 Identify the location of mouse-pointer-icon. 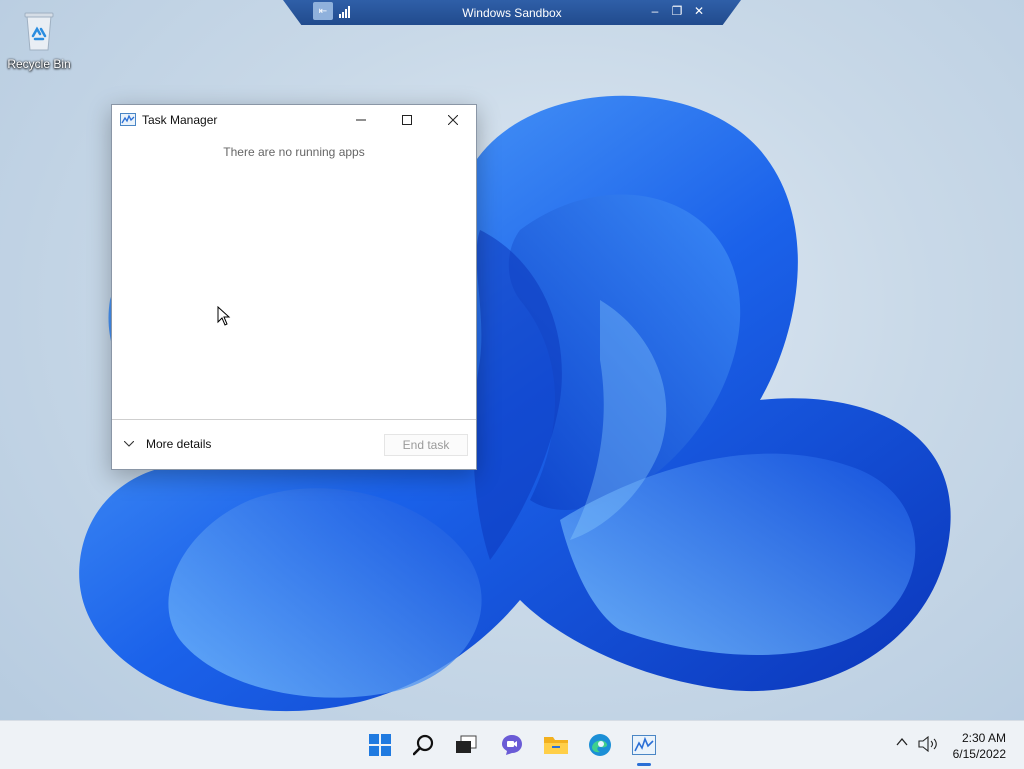
(224, 316).